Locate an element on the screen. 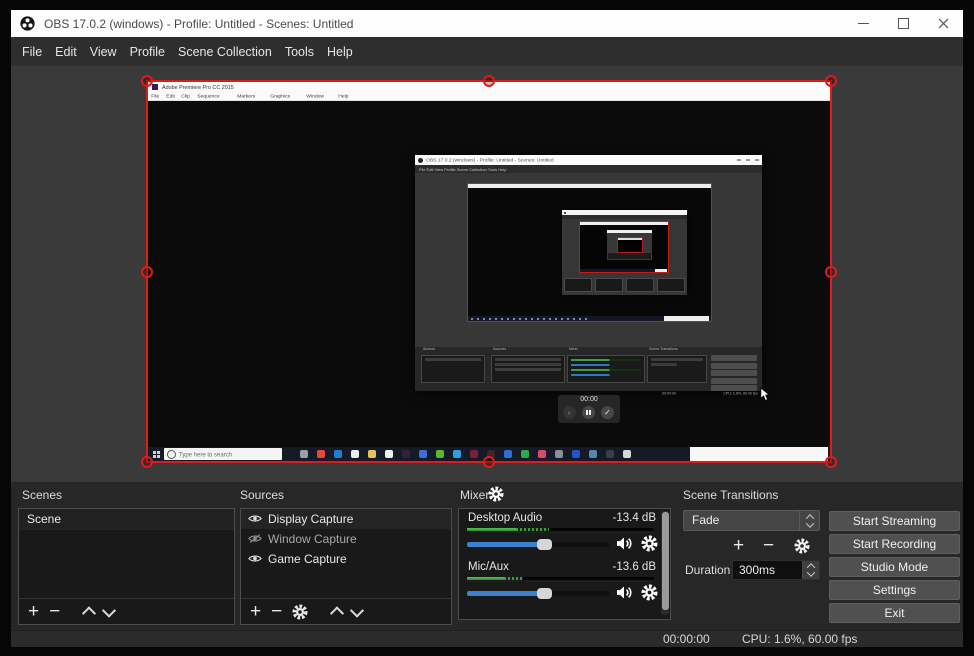  record-button is located at coordinates (569, 412).